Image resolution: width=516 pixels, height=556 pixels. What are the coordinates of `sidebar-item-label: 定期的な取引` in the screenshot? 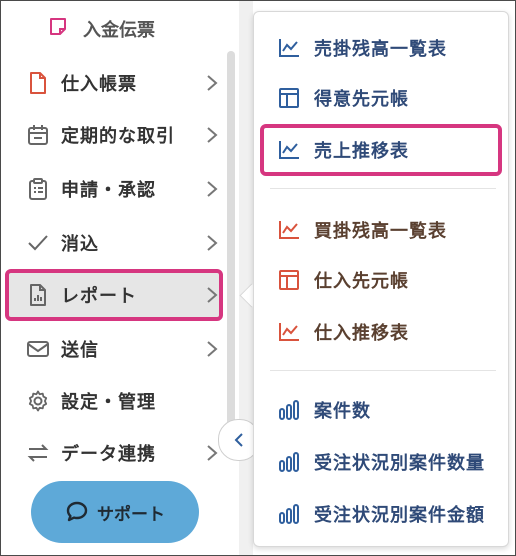 It's located at (118, 136).